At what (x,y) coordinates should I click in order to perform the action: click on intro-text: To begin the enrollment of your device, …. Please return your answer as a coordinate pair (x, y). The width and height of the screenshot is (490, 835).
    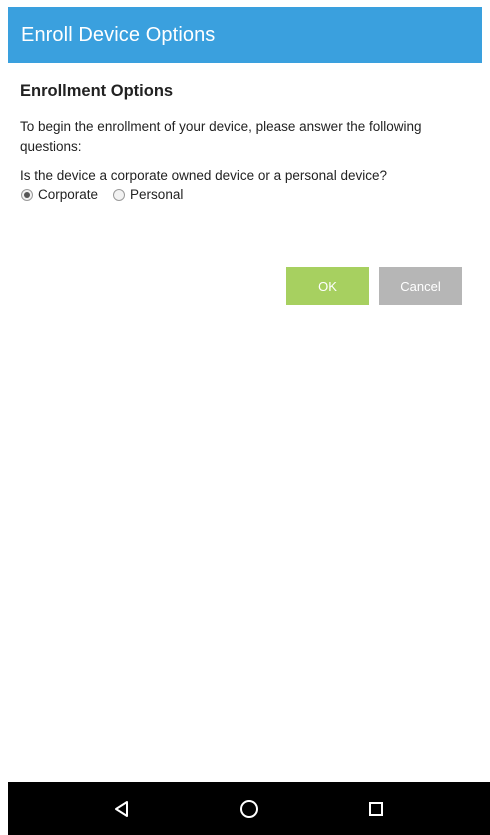
    Looking at the image, I should click on (221, 136).